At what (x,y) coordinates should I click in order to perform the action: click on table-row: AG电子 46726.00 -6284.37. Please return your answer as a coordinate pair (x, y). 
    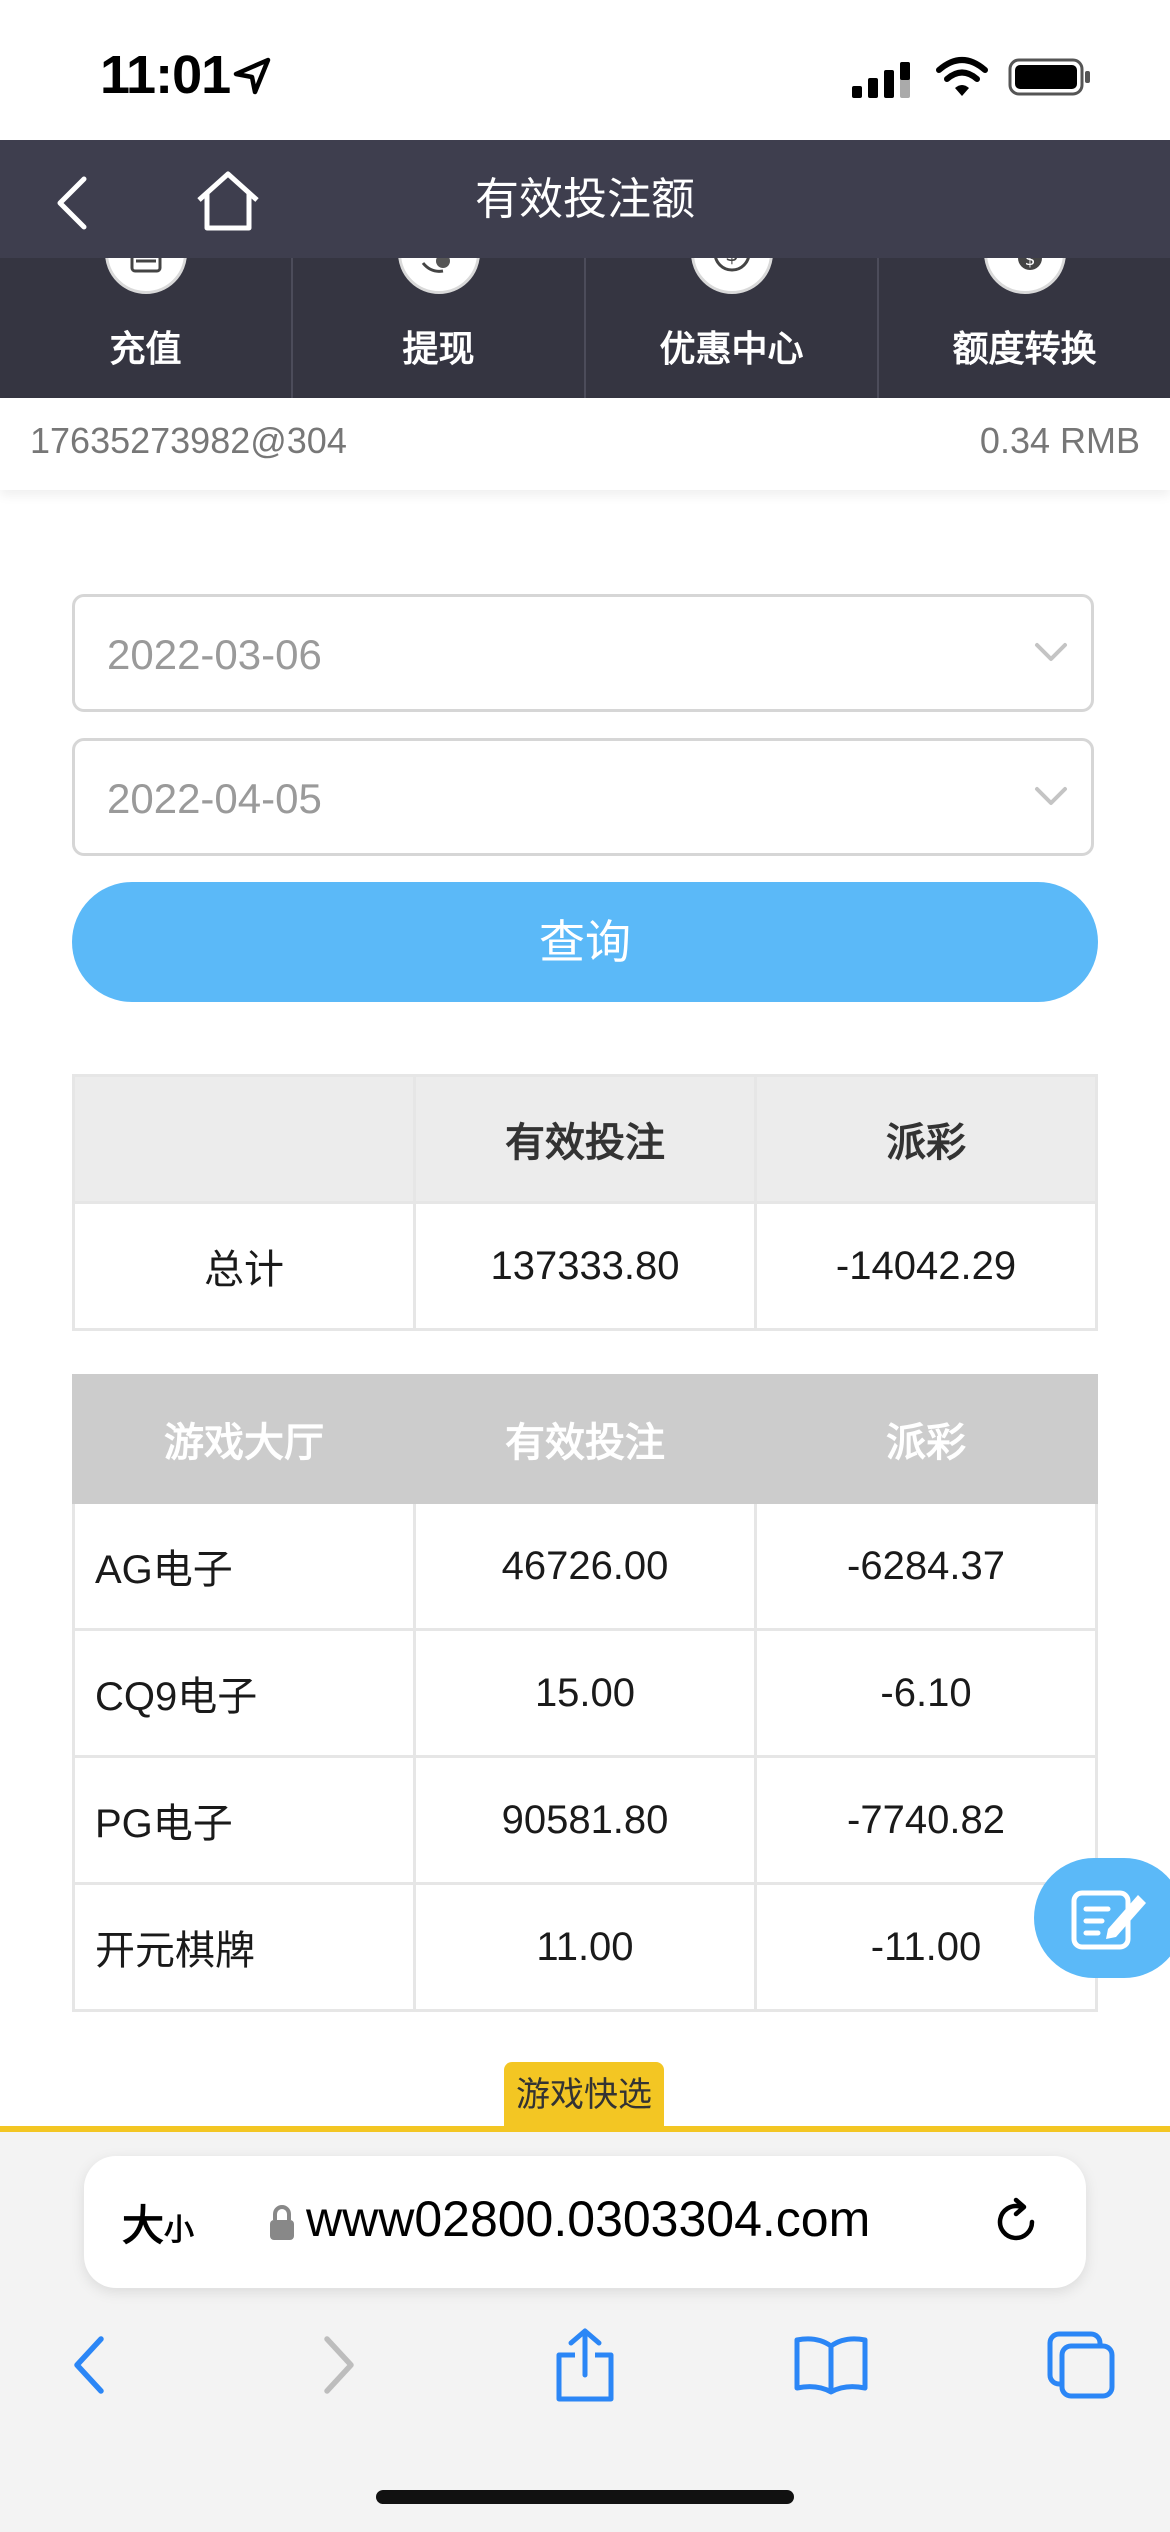
    Looking at the image, I should click on (585, 1566).